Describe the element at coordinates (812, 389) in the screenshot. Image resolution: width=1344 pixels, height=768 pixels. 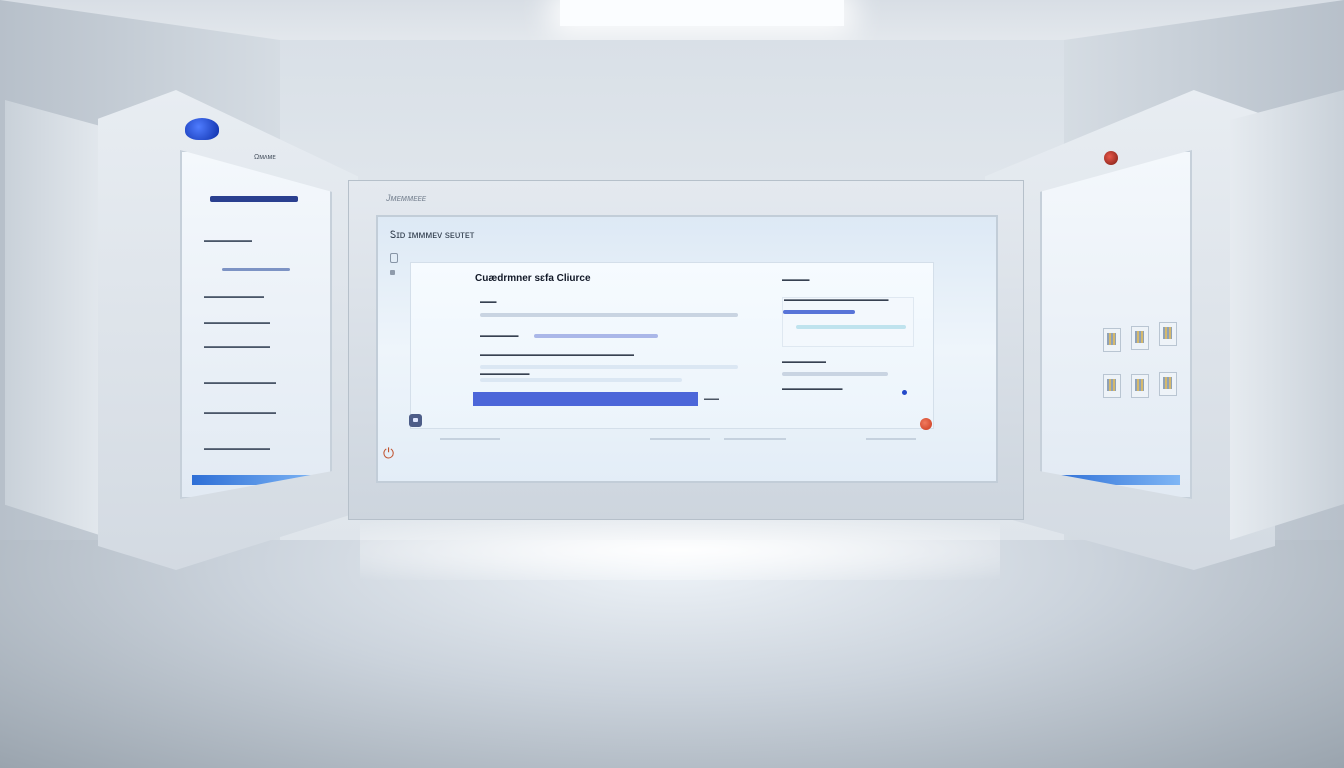
I see `side-card-subline: ▬▬▬▬▬▬▬▬▬▬▬` at that location.